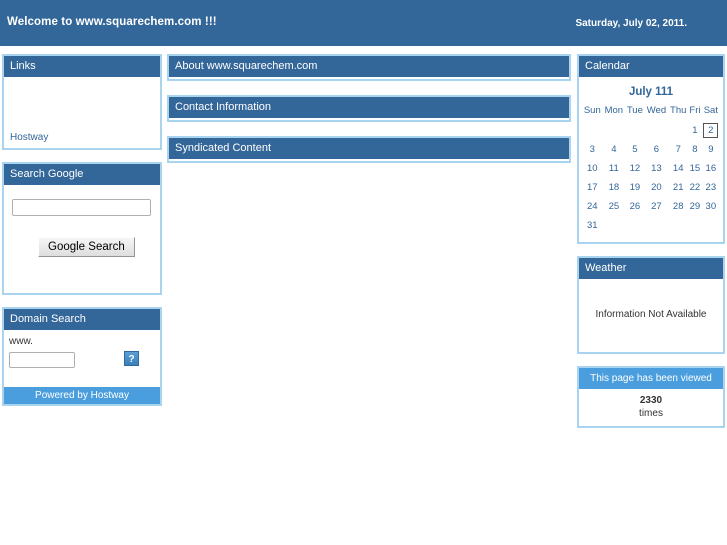 This screenshot has height=545, width=727. I want to click on calendar-day-link: 27, so click(656, 206).